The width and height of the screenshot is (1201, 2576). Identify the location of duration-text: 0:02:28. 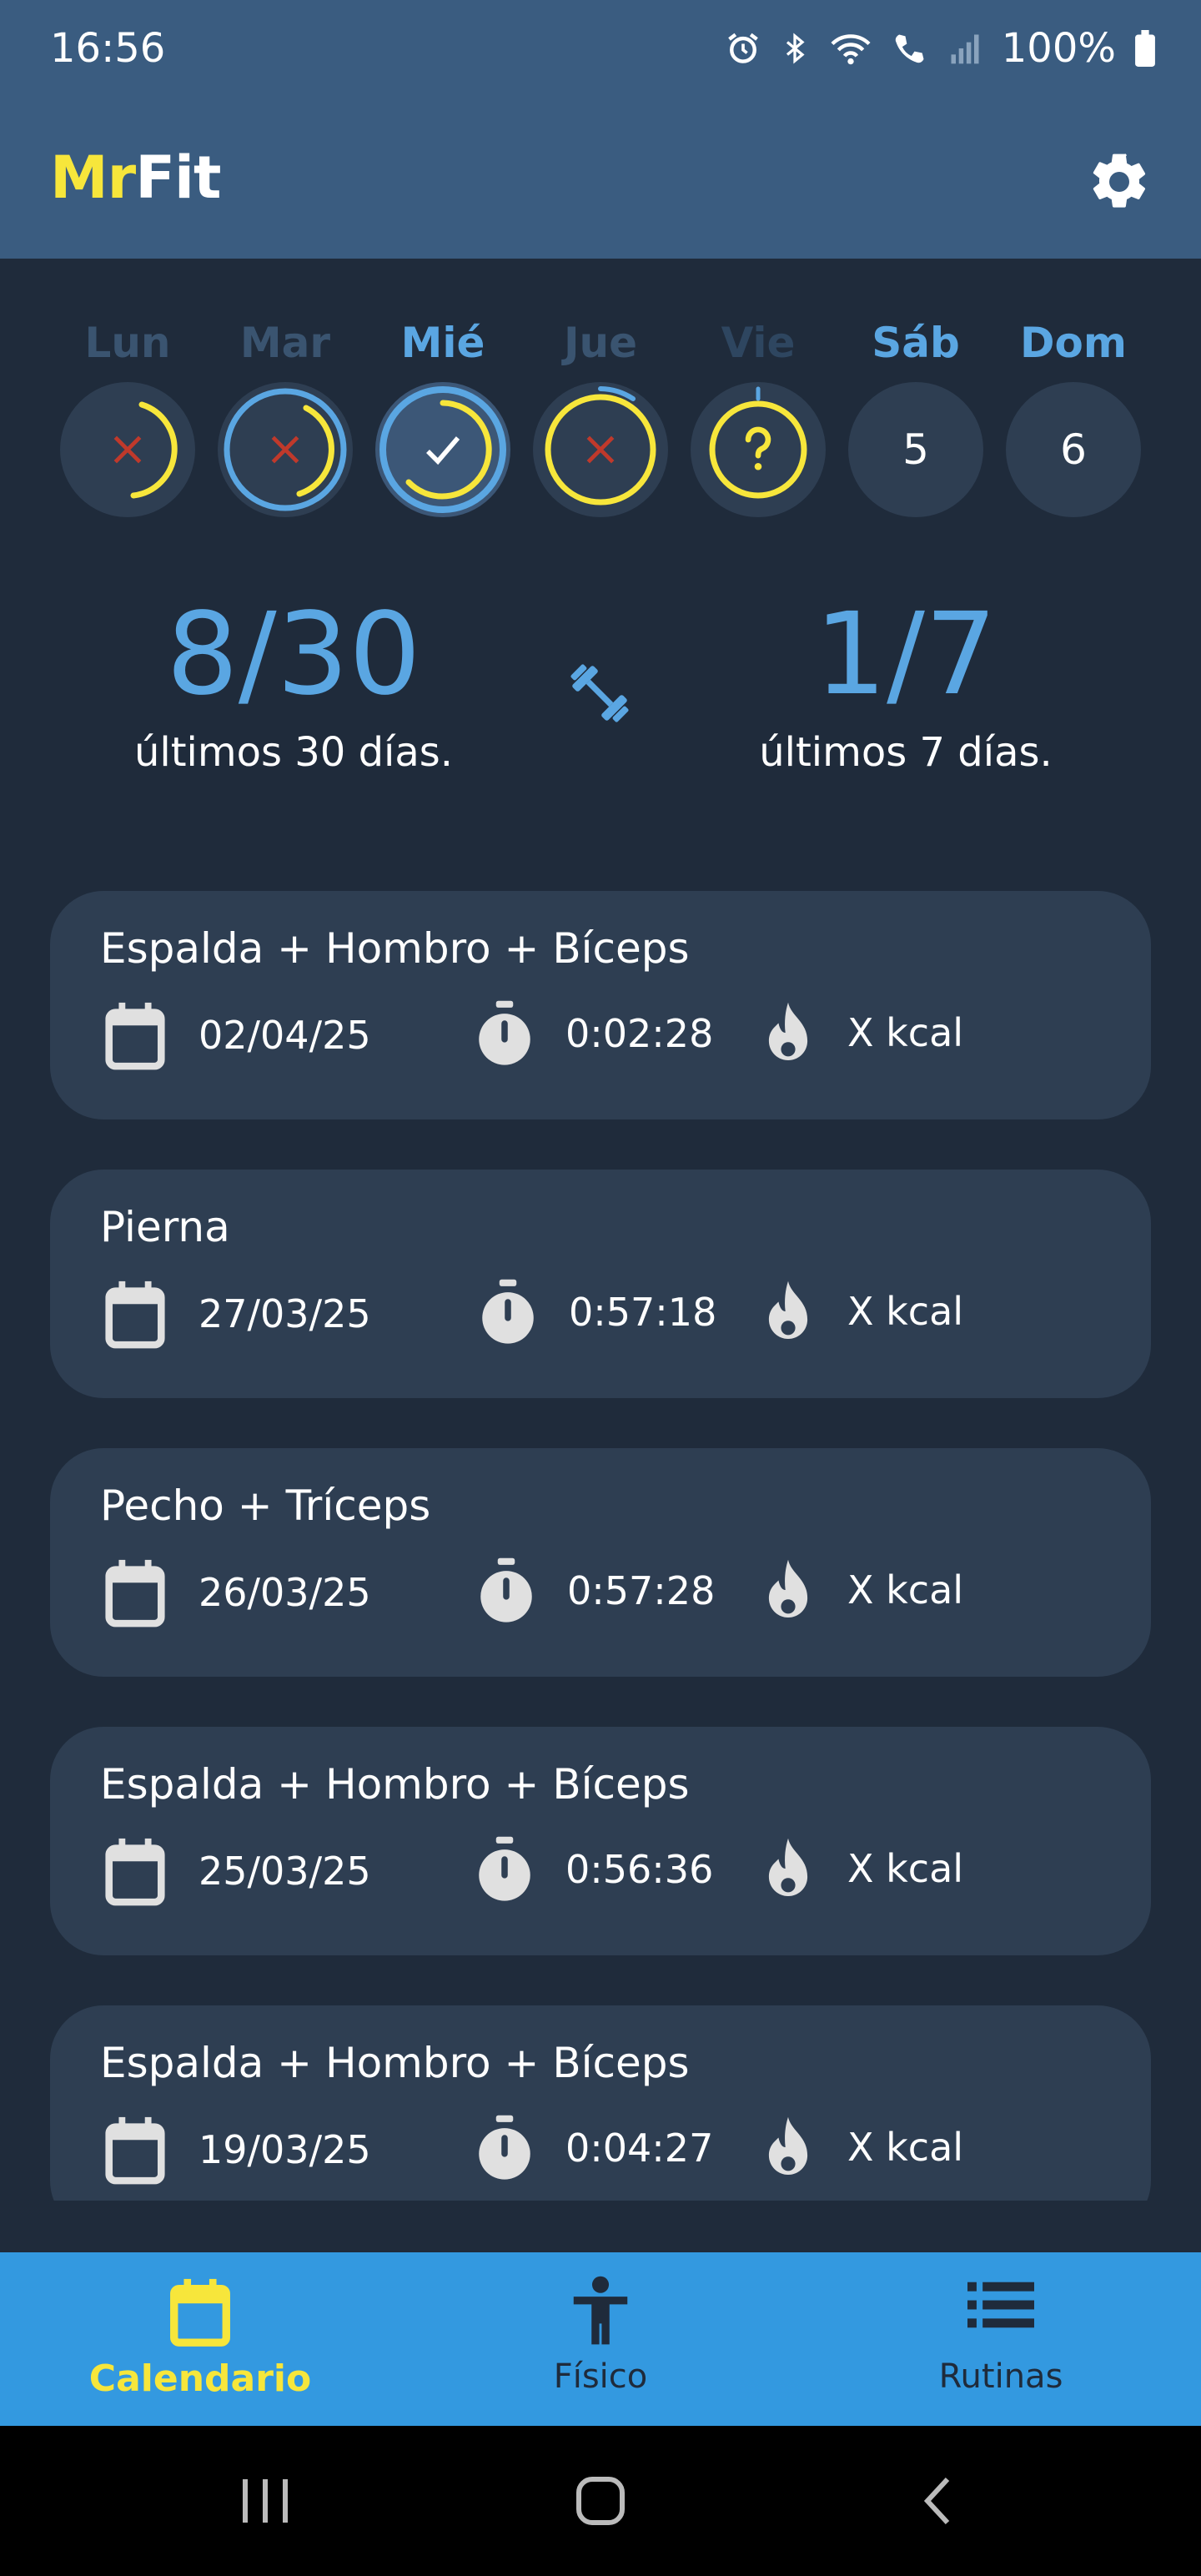
(640, 1033).